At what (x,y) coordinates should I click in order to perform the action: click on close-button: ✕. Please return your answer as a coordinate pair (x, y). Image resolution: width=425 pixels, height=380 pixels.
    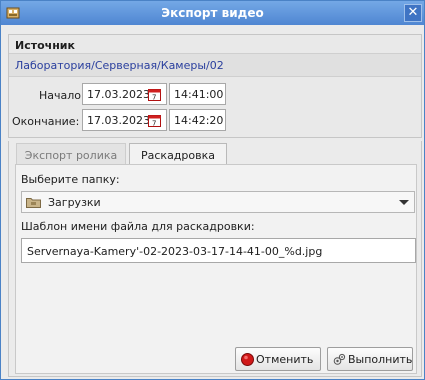
    Looking at the image, I should click on (413, 13).